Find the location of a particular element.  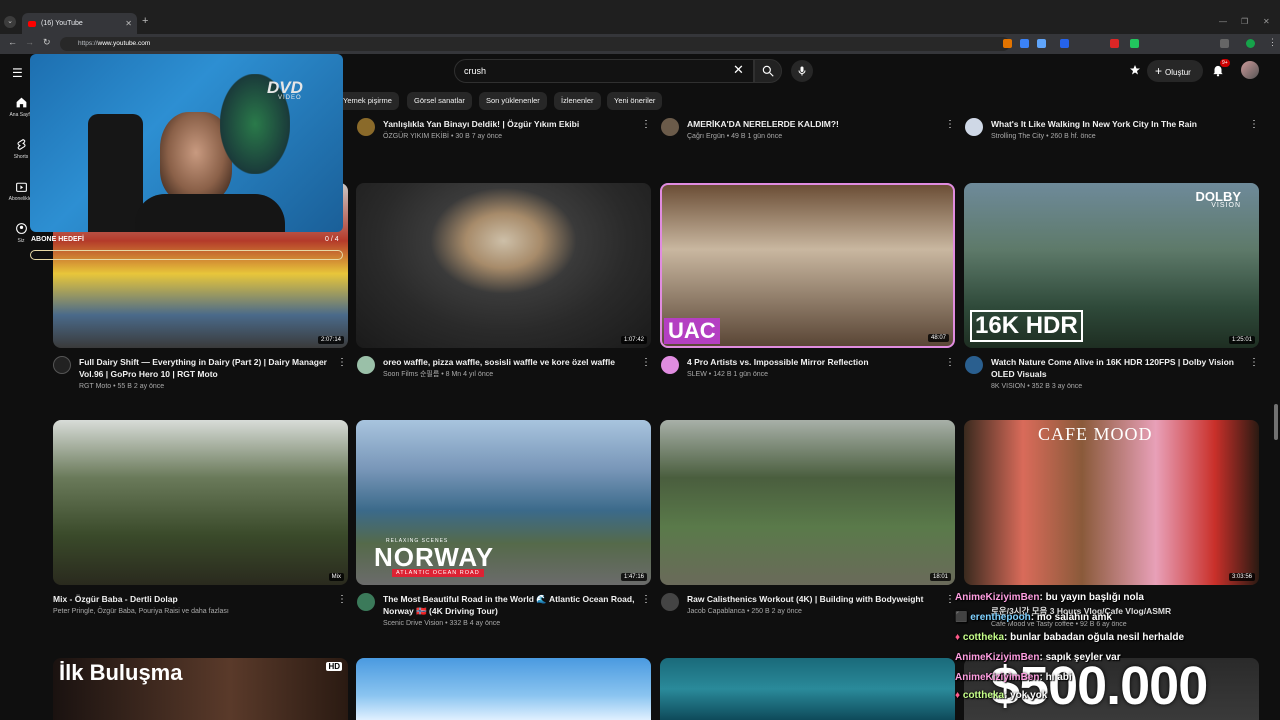

cast-icon is located at coordinates (1135, 70).